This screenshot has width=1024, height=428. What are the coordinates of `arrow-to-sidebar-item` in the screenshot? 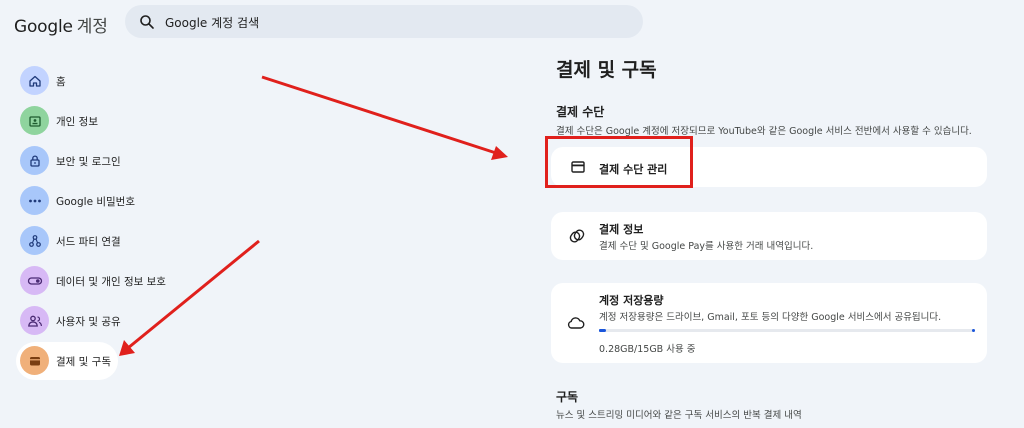 It's located at (189, 297).